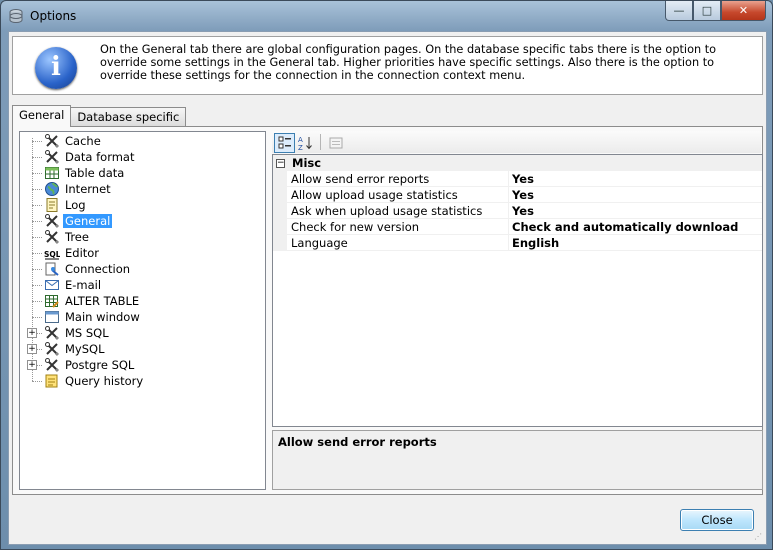  What do you see at coordinates (52, 285) in the screenshot?
I see `envelope-icon` at bounding box center [52, 285].